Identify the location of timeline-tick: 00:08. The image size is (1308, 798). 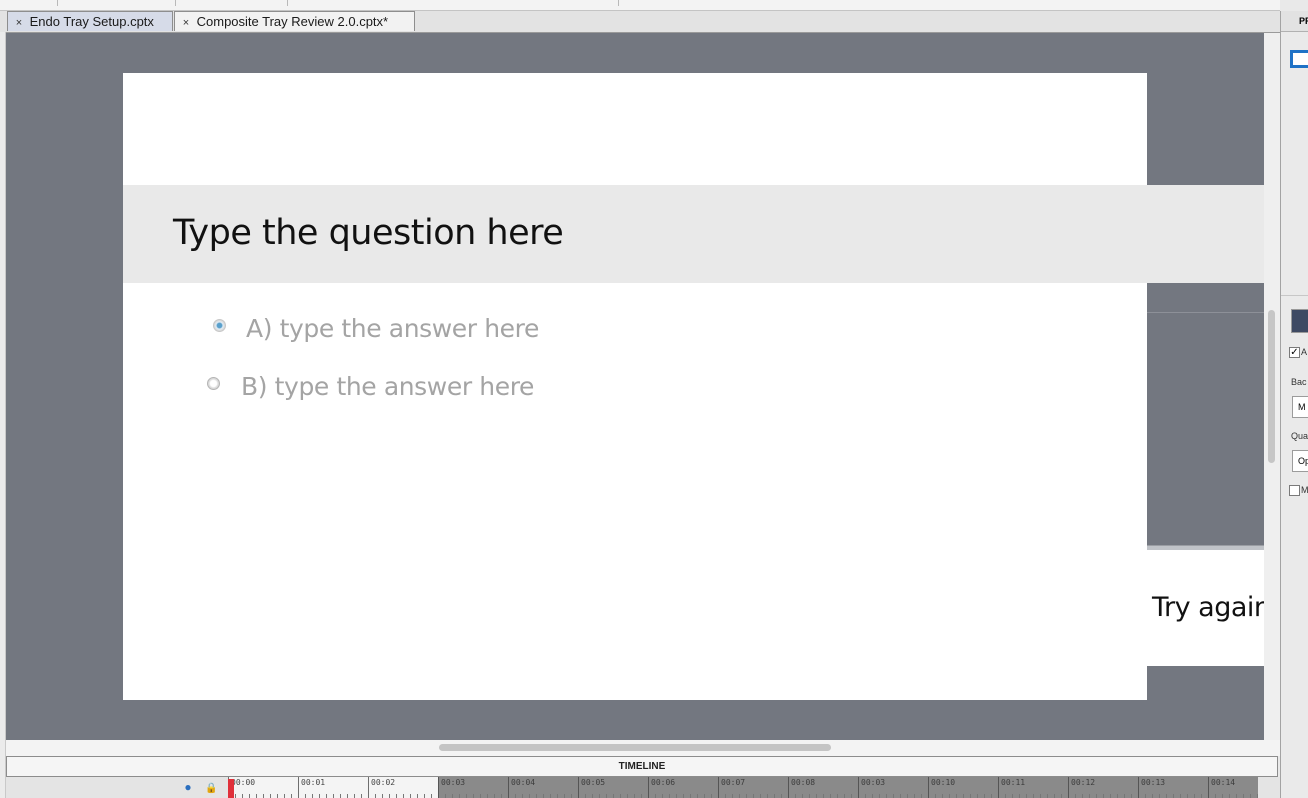
(823, 787).